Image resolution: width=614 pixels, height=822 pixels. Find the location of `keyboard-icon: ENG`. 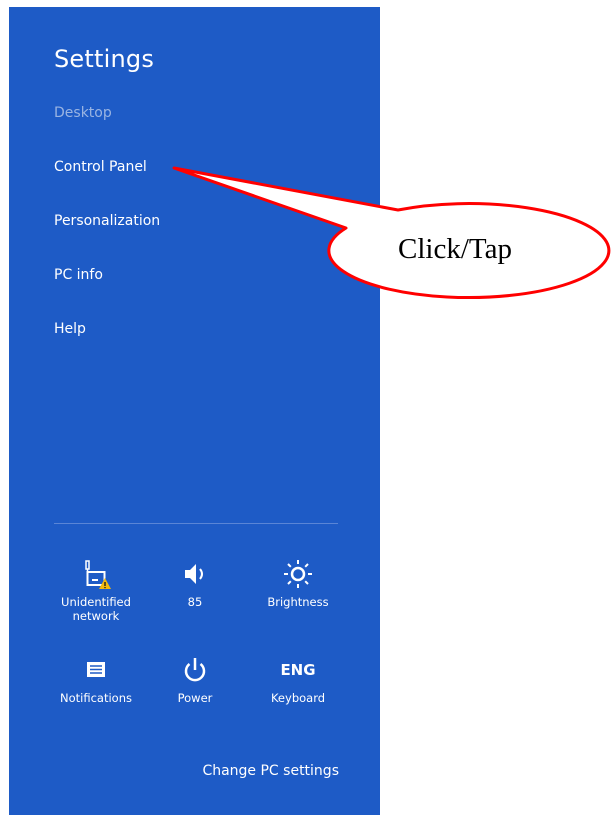

keyboard-icon: ENG is located at coordinates (298, 670).